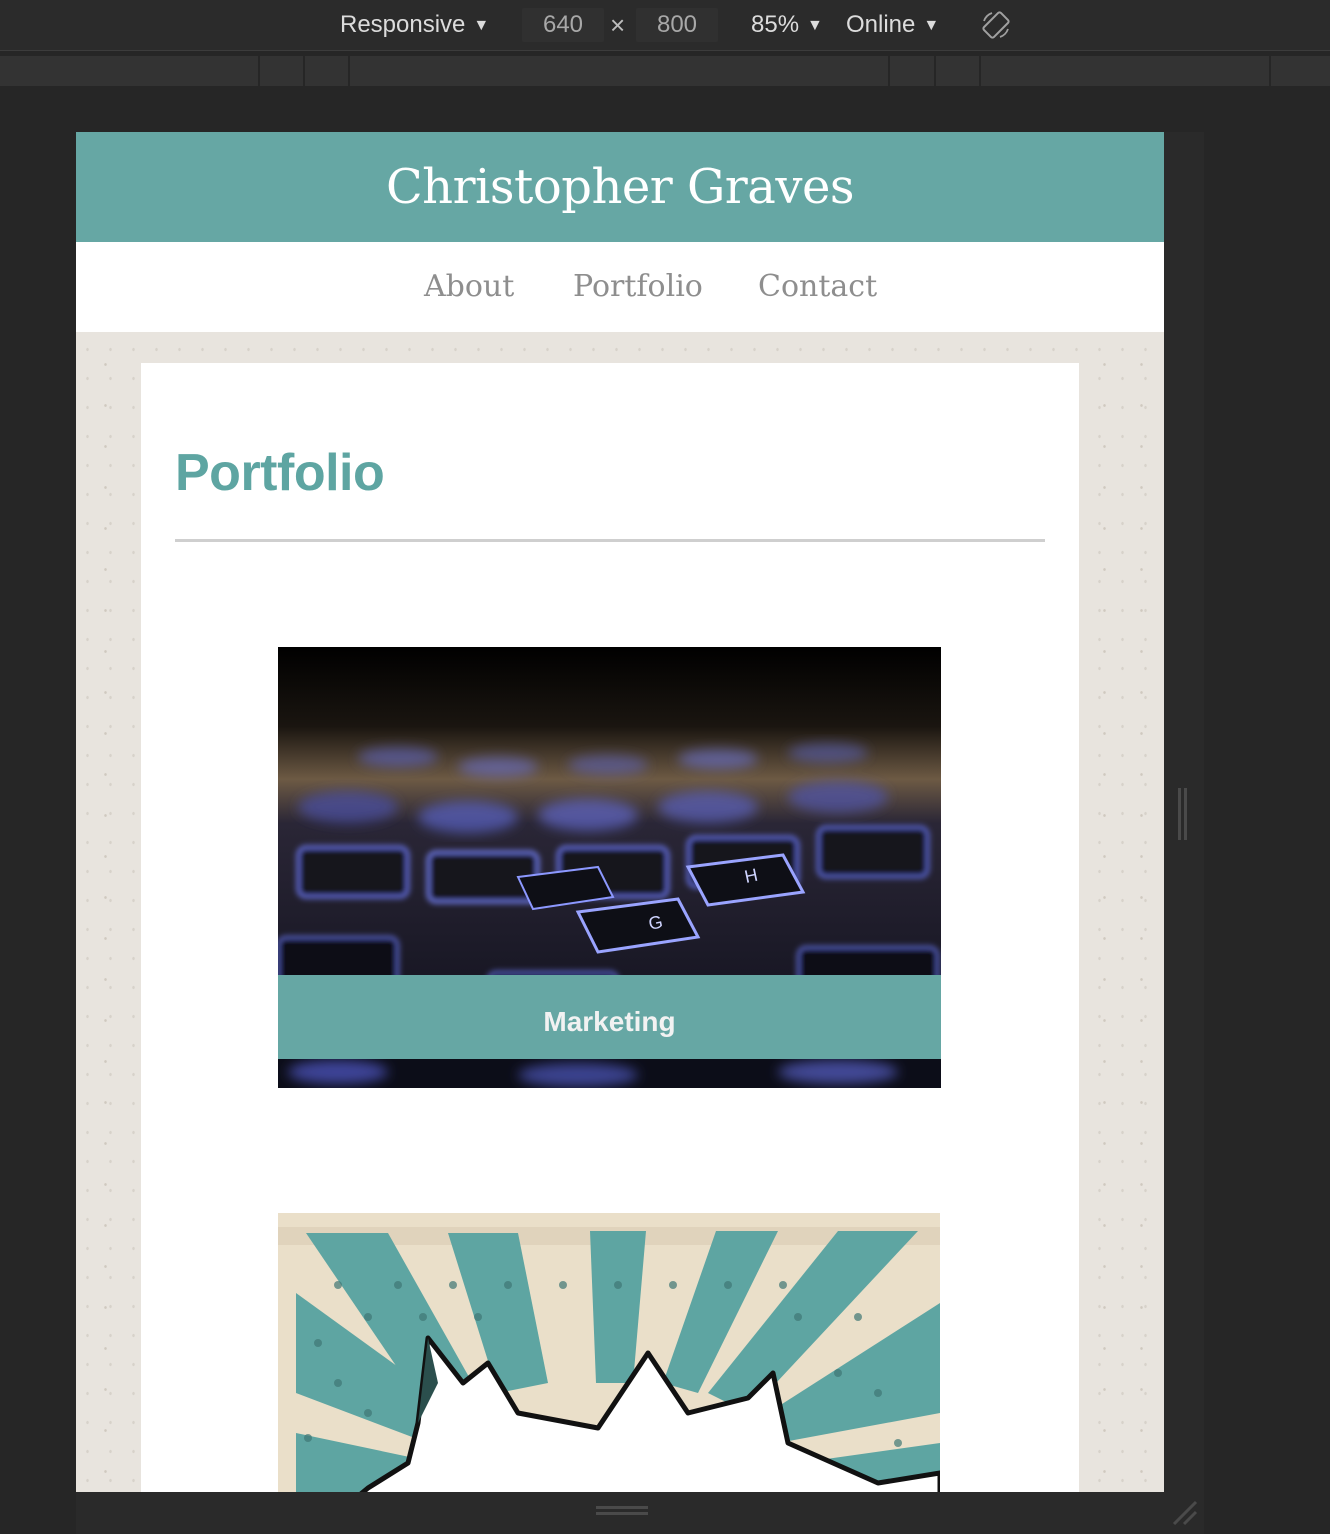 This screenshot has height=1534, width=1330. What do you see at coordinates (1185, 1513) in the screenshot?
I see `corner-resize-icon` at bounding box center [1185, 1513].